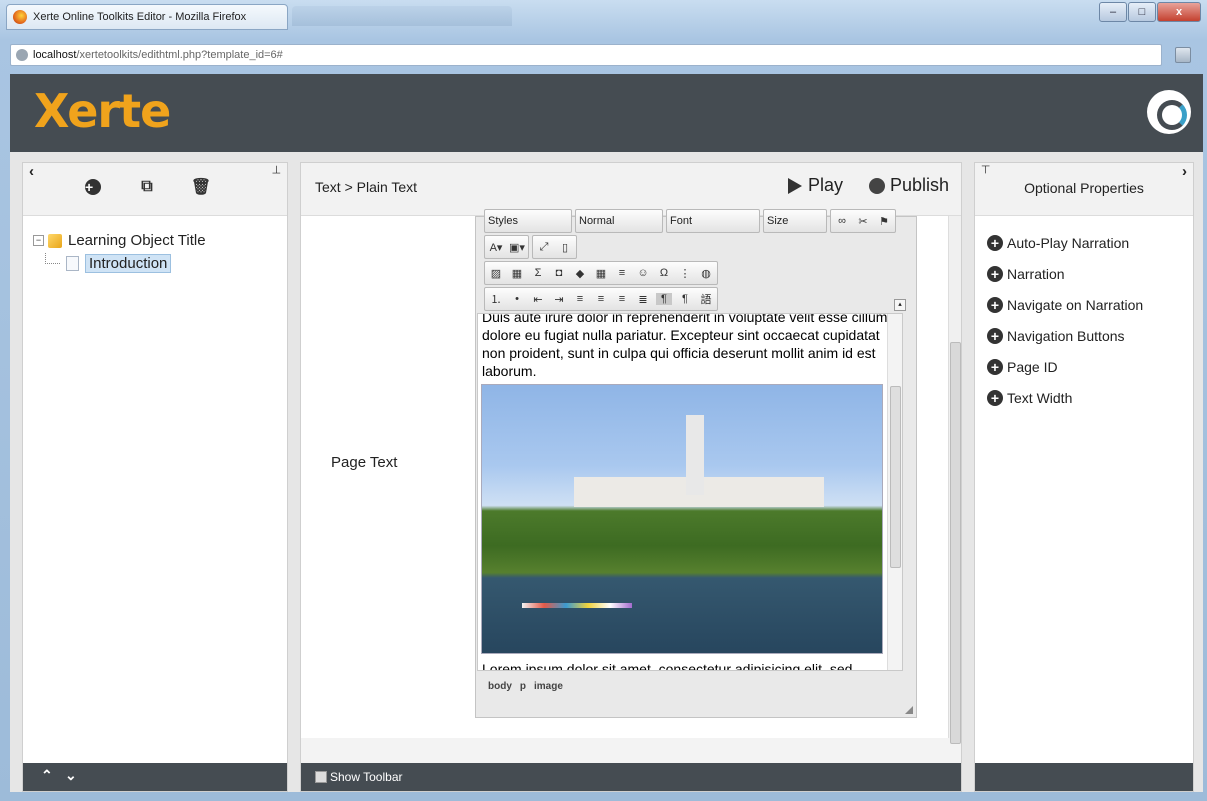  What do you see at coordinates (1075, 304) in the screenshot?
I see `option-label: Navigate on Narration` at bounding box center [1075, 304].